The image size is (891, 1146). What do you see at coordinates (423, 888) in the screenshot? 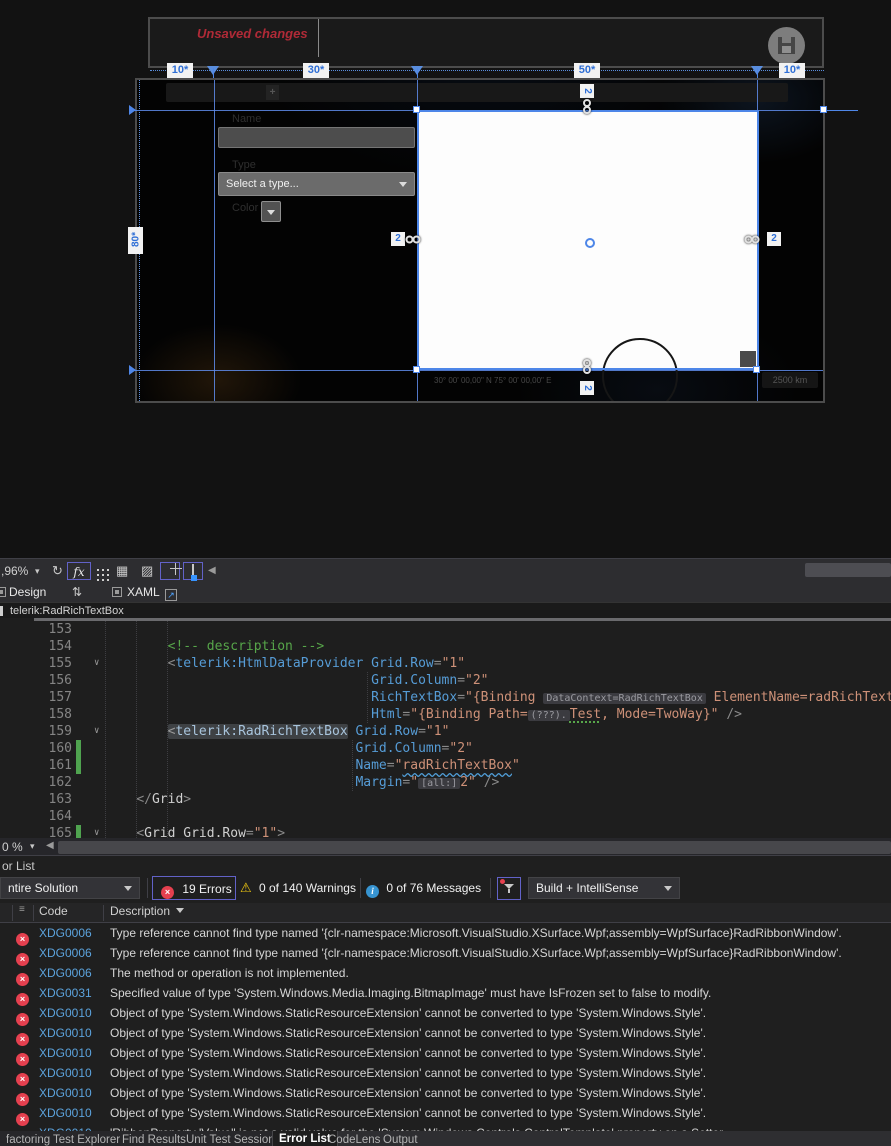
I see `messages-filter-button: i 0 of 76 Messages` at bounding box center [423, 888].